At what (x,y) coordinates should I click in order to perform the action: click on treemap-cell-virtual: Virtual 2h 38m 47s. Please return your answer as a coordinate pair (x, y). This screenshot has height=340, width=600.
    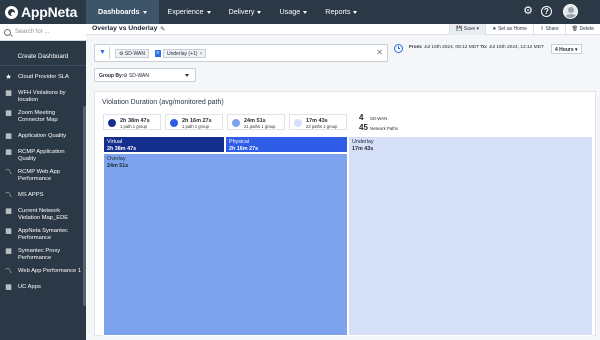
    Looking at the image, I should click on (164, 144).